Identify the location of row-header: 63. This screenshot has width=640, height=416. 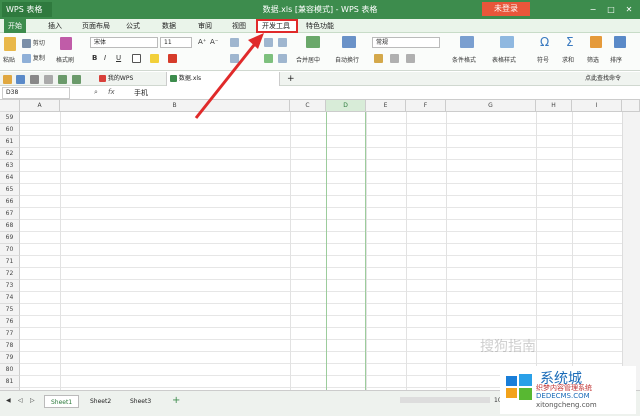
(10, 166).